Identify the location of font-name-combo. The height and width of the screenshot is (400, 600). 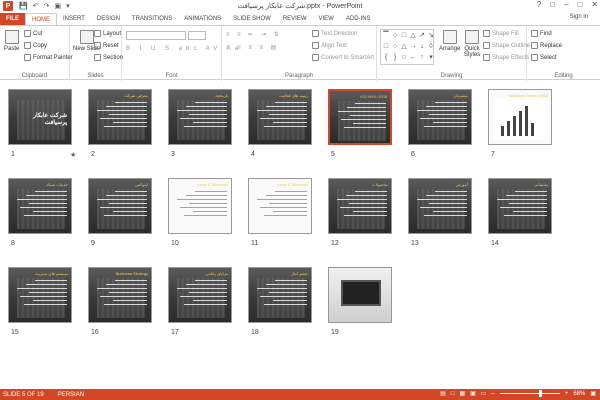
(156, 35).